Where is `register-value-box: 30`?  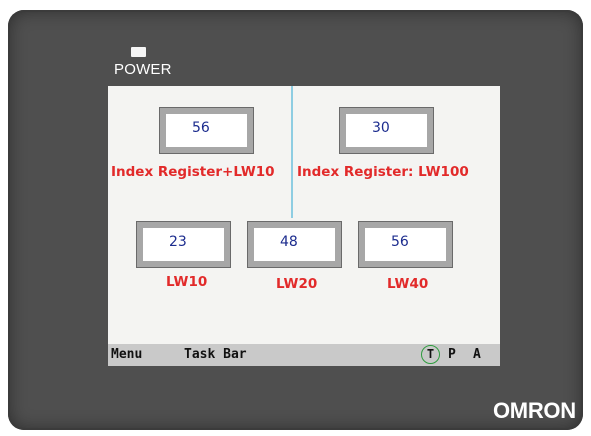
register-value-box: 30 is located at coordinates (386, 130).